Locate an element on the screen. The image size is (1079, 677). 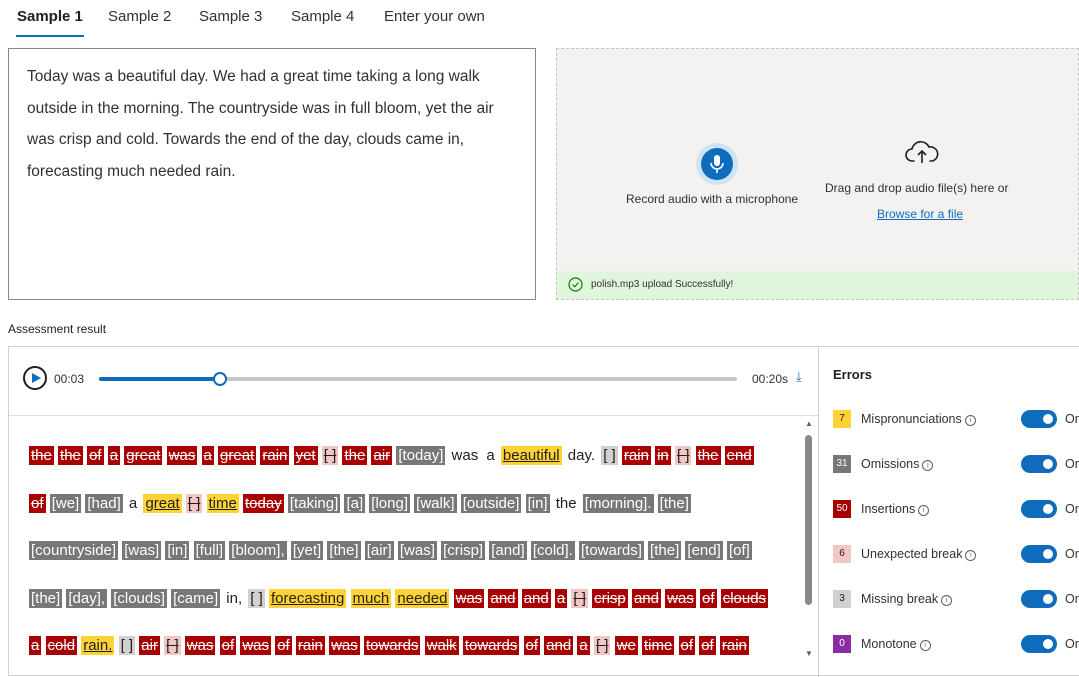
record-microphone-button is located at coordinates (717, 164).